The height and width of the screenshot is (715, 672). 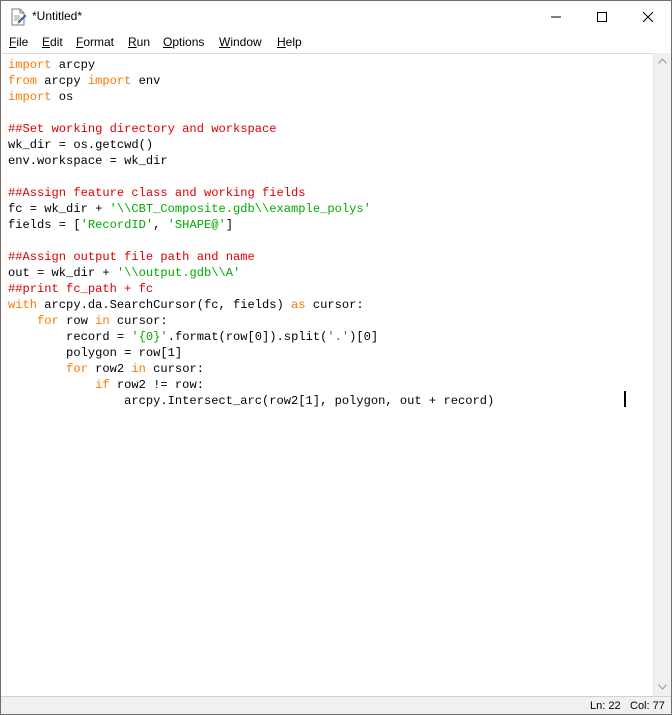 I want to click on comment-token: ##print fc_path + fc, so click(x=81, y=289).